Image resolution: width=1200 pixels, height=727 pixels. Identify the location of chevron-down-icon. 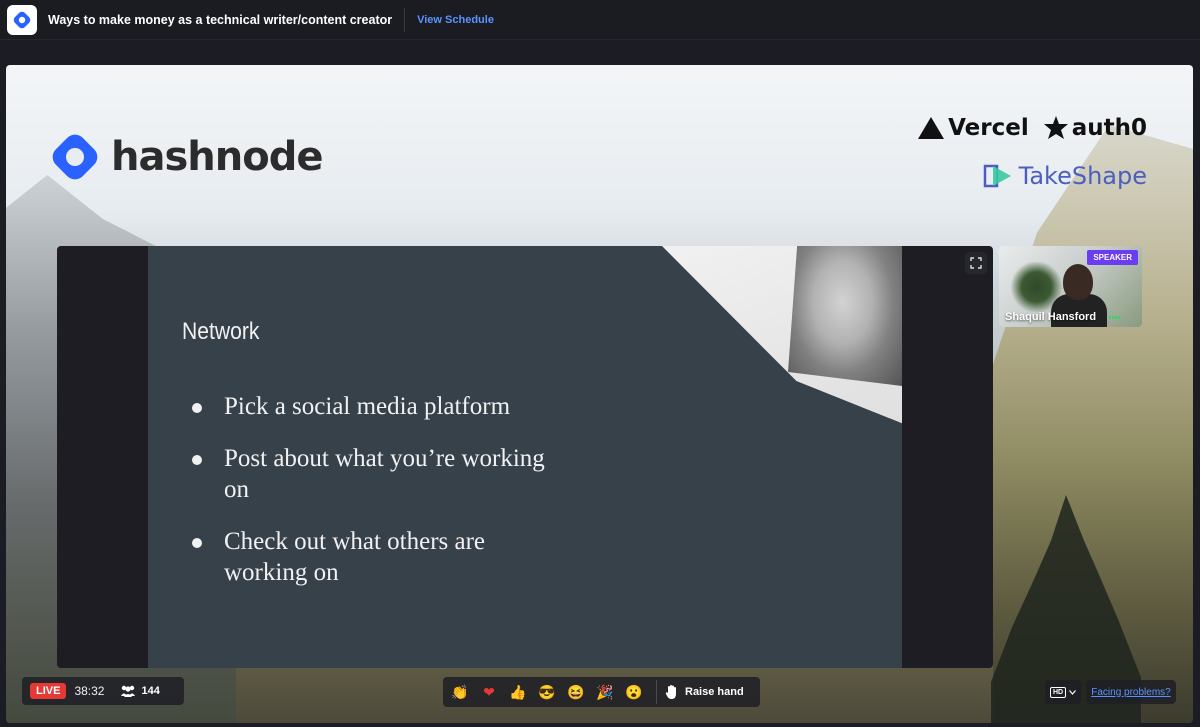
(1073, 692).